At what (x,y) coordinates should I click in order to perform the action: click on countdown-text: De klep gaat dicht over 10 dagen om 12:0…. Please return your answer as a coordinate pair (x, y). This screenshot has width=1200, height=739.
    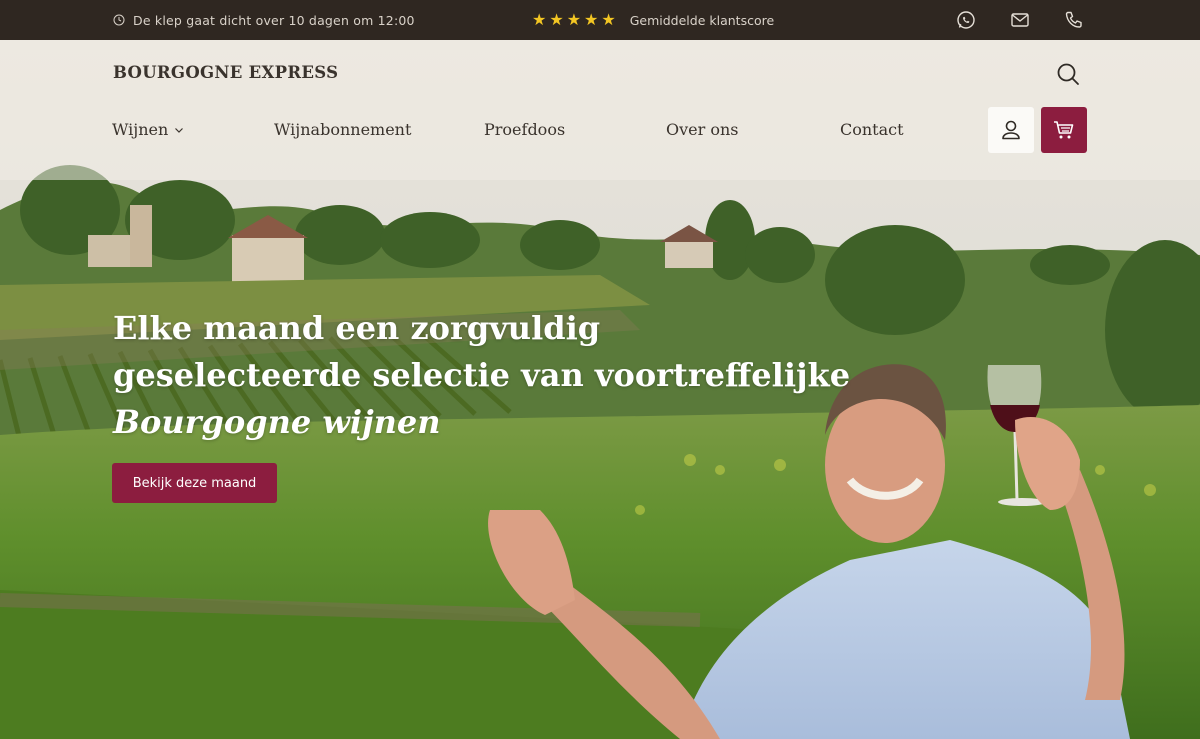
    Looking at the image, I should click on (274, 20).